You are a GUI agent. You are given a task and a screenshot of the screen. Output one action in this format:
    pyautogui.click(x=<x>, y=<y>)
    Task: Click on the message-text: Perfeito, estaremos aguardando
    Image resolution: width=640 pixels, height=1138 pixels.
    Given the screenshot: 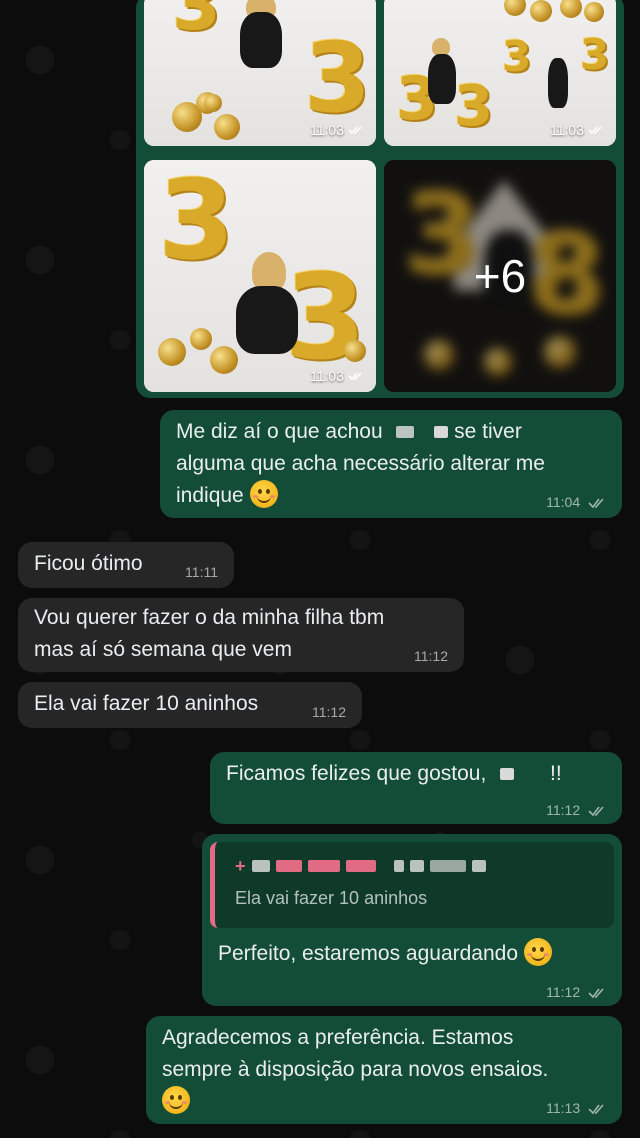 What is the action you would take?
    pyautogui.click(x=385, y=954)
    